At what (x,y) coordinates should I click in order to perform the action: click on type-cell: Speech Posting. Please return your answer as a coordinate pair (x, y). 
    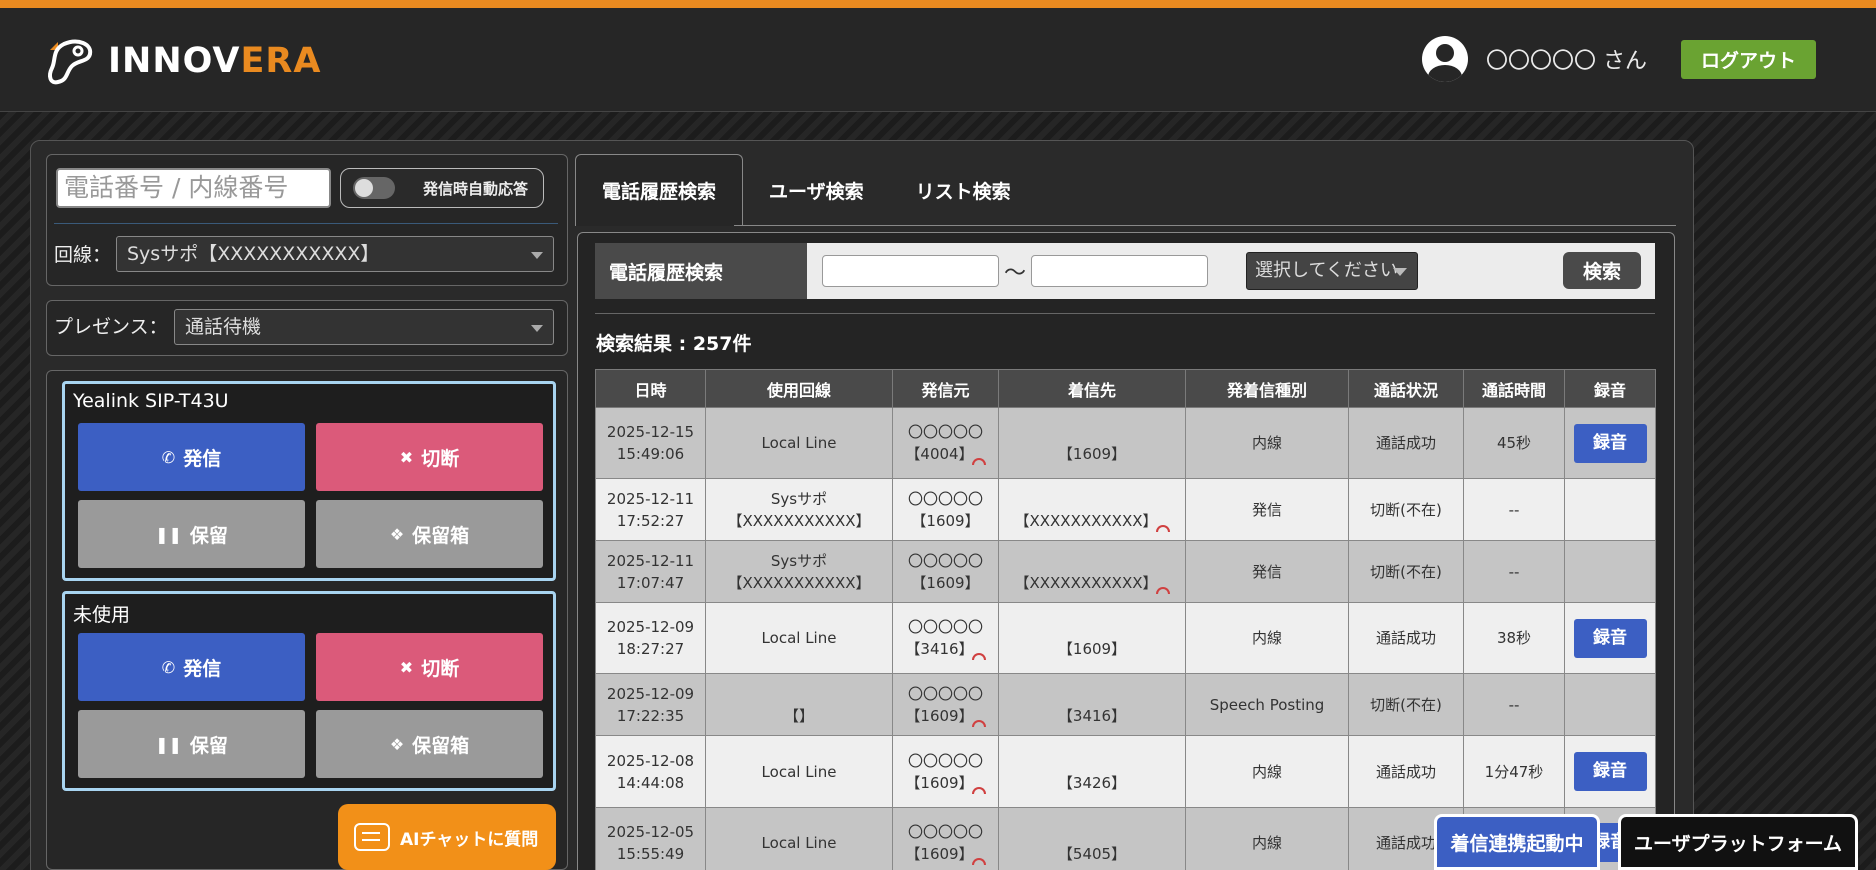
    Looking at the image, I should click on (1267, 704).